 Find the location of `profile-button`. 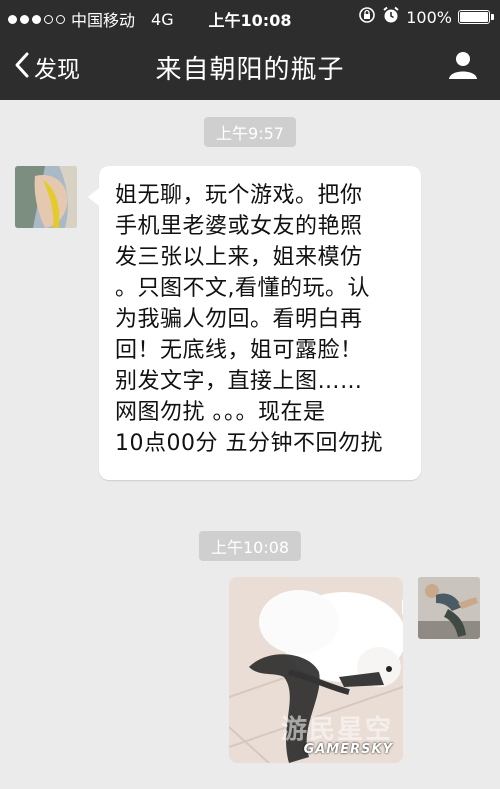

profile-button is located at coordinates (463, 67).